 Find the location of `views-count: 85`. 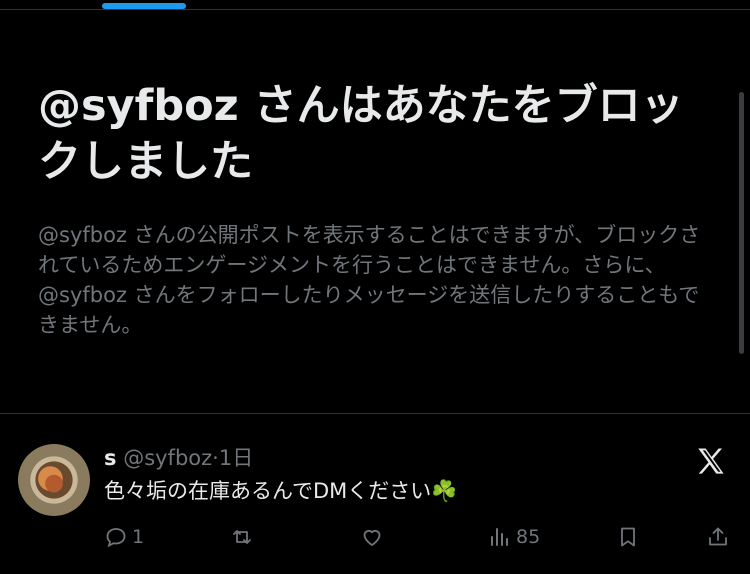

views-count: 85 is located at coordinates (528, 537).